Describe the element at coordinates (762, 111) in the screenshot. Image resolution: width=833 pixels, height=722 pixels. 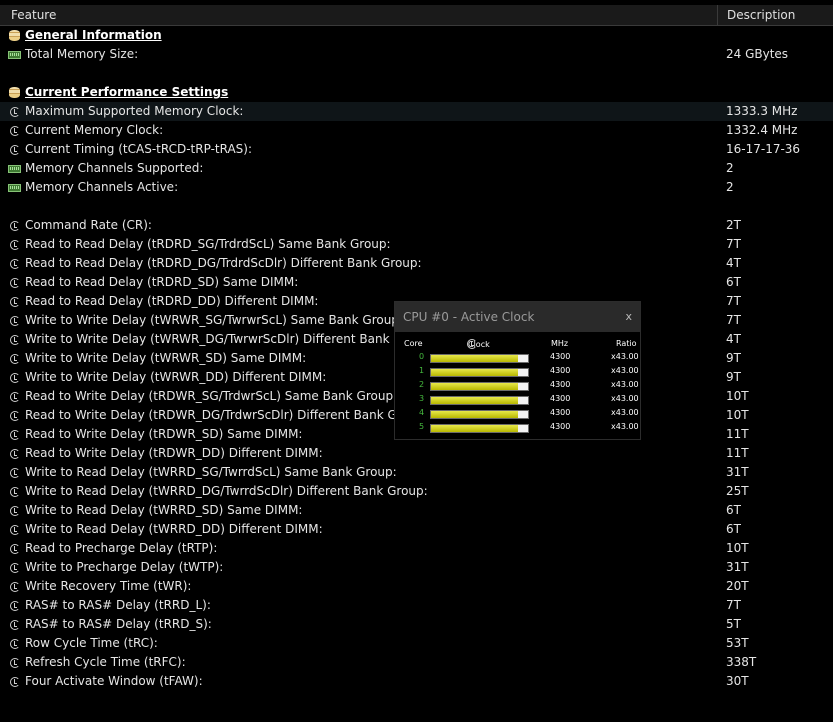
I see `feature-value: 1333.3 MHz` at that location.